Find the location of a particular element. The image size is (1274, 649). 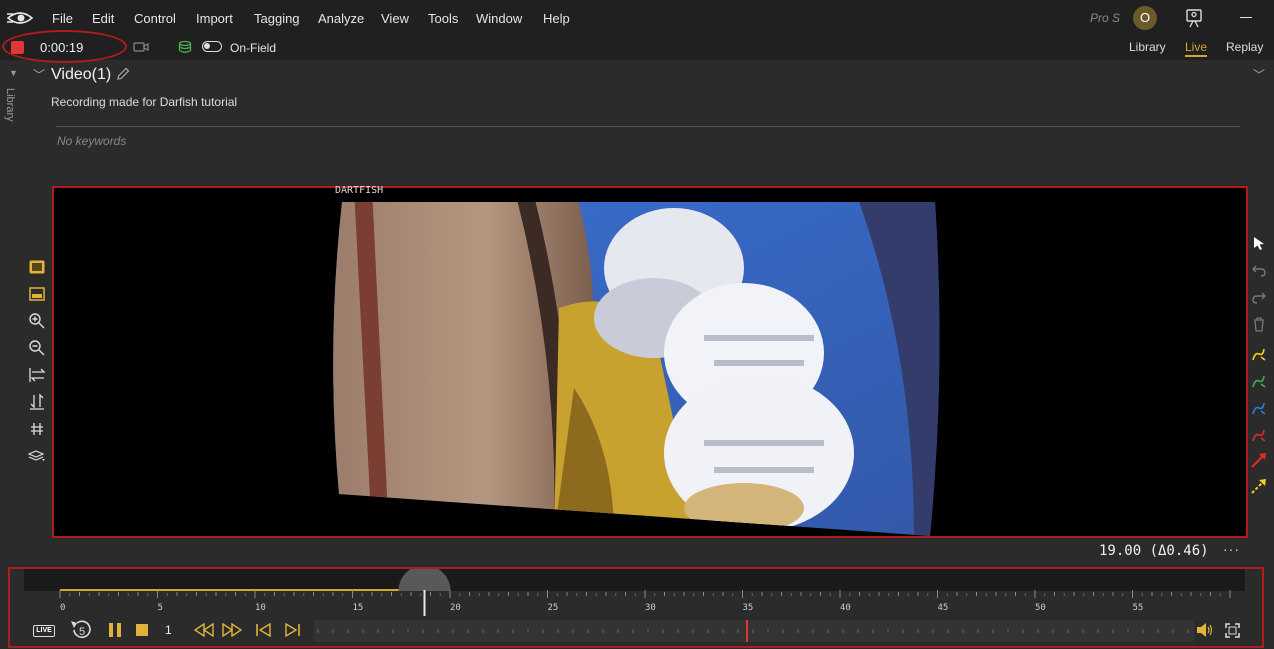

menu-help: Help is located at coordinates (556, 18).